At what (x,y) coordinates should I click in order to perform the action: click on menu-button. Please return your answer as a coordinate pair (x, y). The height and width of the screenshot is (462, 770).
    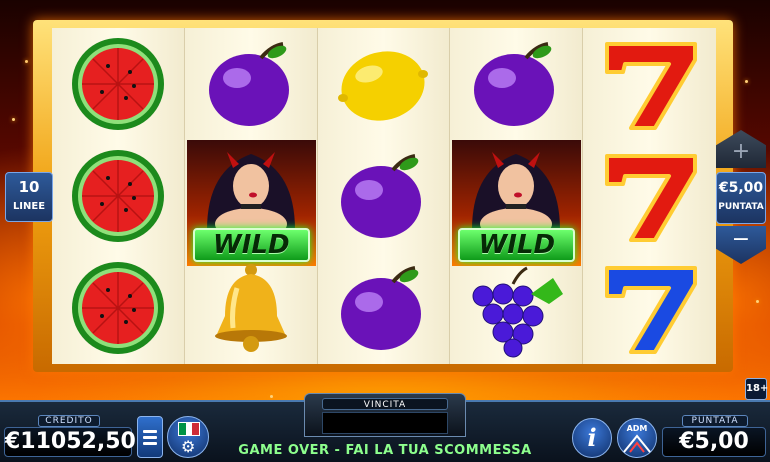
    Looking at the image, I should click on (150, 437).